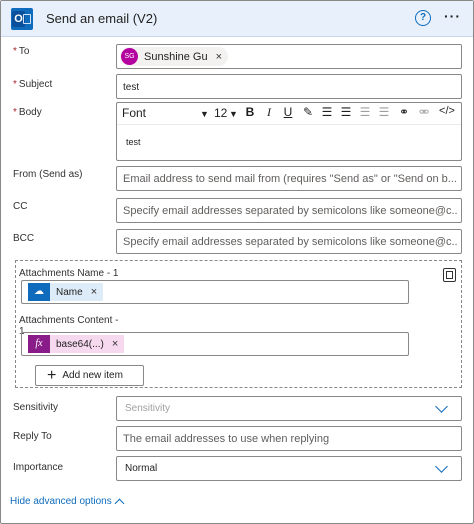 The width and height of the screenshot is (474, 524). I want to click on recipient-name: Sunshine Gu, so click(176, 56).